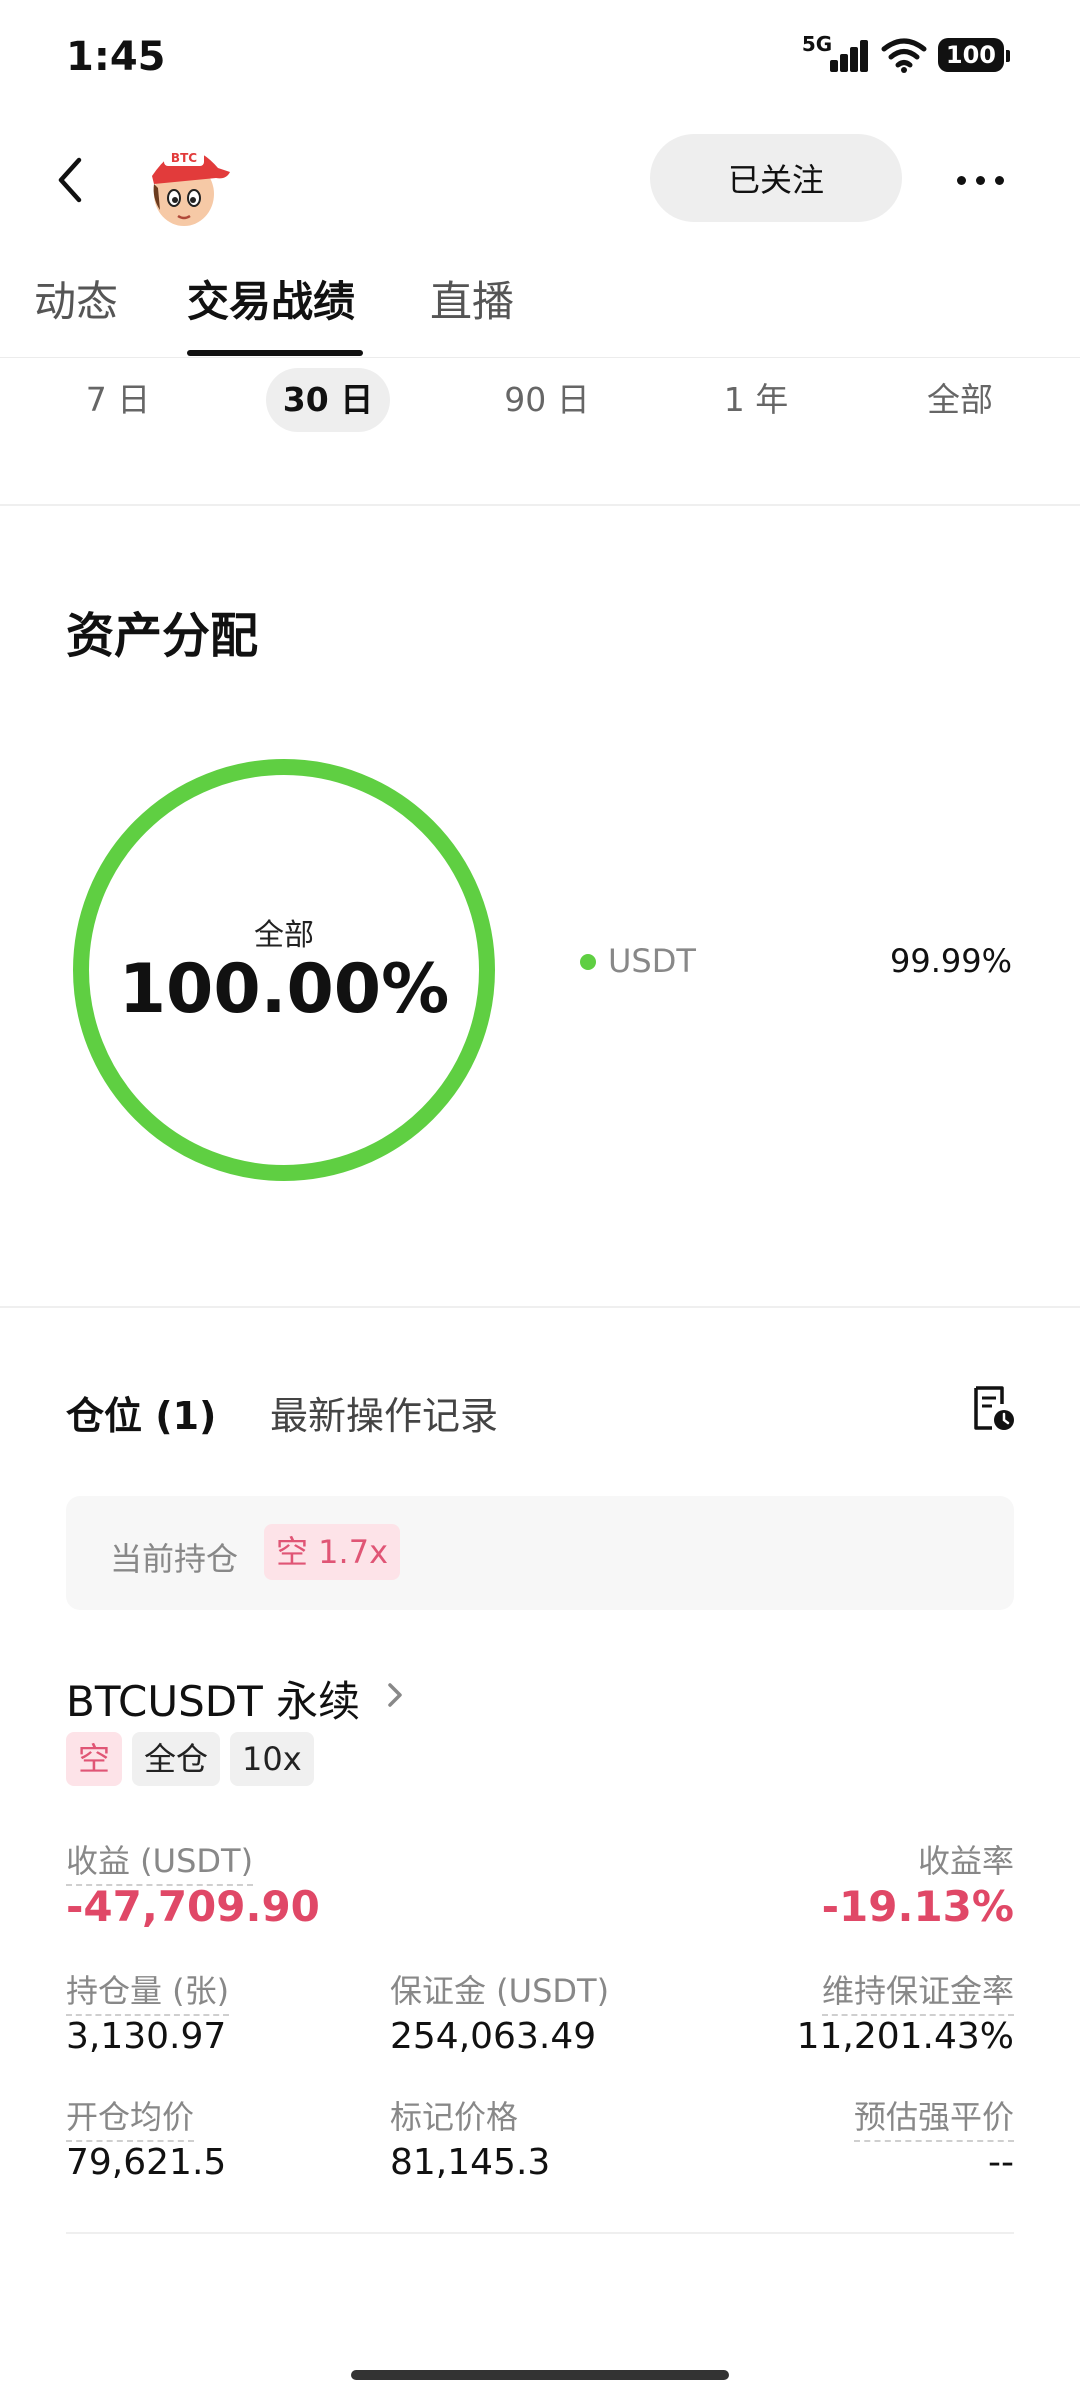 The height and width of the screenshot is (2400, 1080). What do you see at coordinates (160, 1861) in the screenshot?
I see `pnl-label: 收益 (USDT)` at bounding box center [160, 1861].